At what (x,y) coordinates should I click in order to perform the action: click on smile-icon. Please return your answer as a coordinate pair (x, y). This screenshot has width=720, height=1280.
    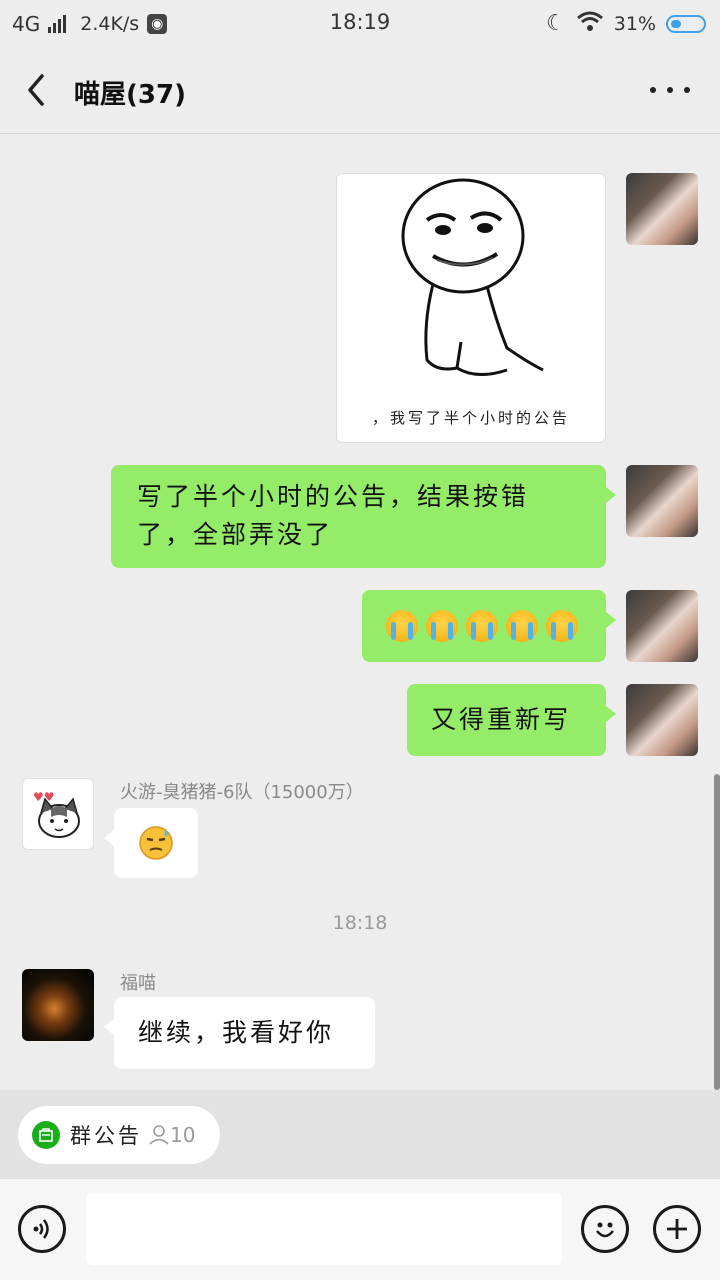
    Looking at the image, I should click on (605, 1230).